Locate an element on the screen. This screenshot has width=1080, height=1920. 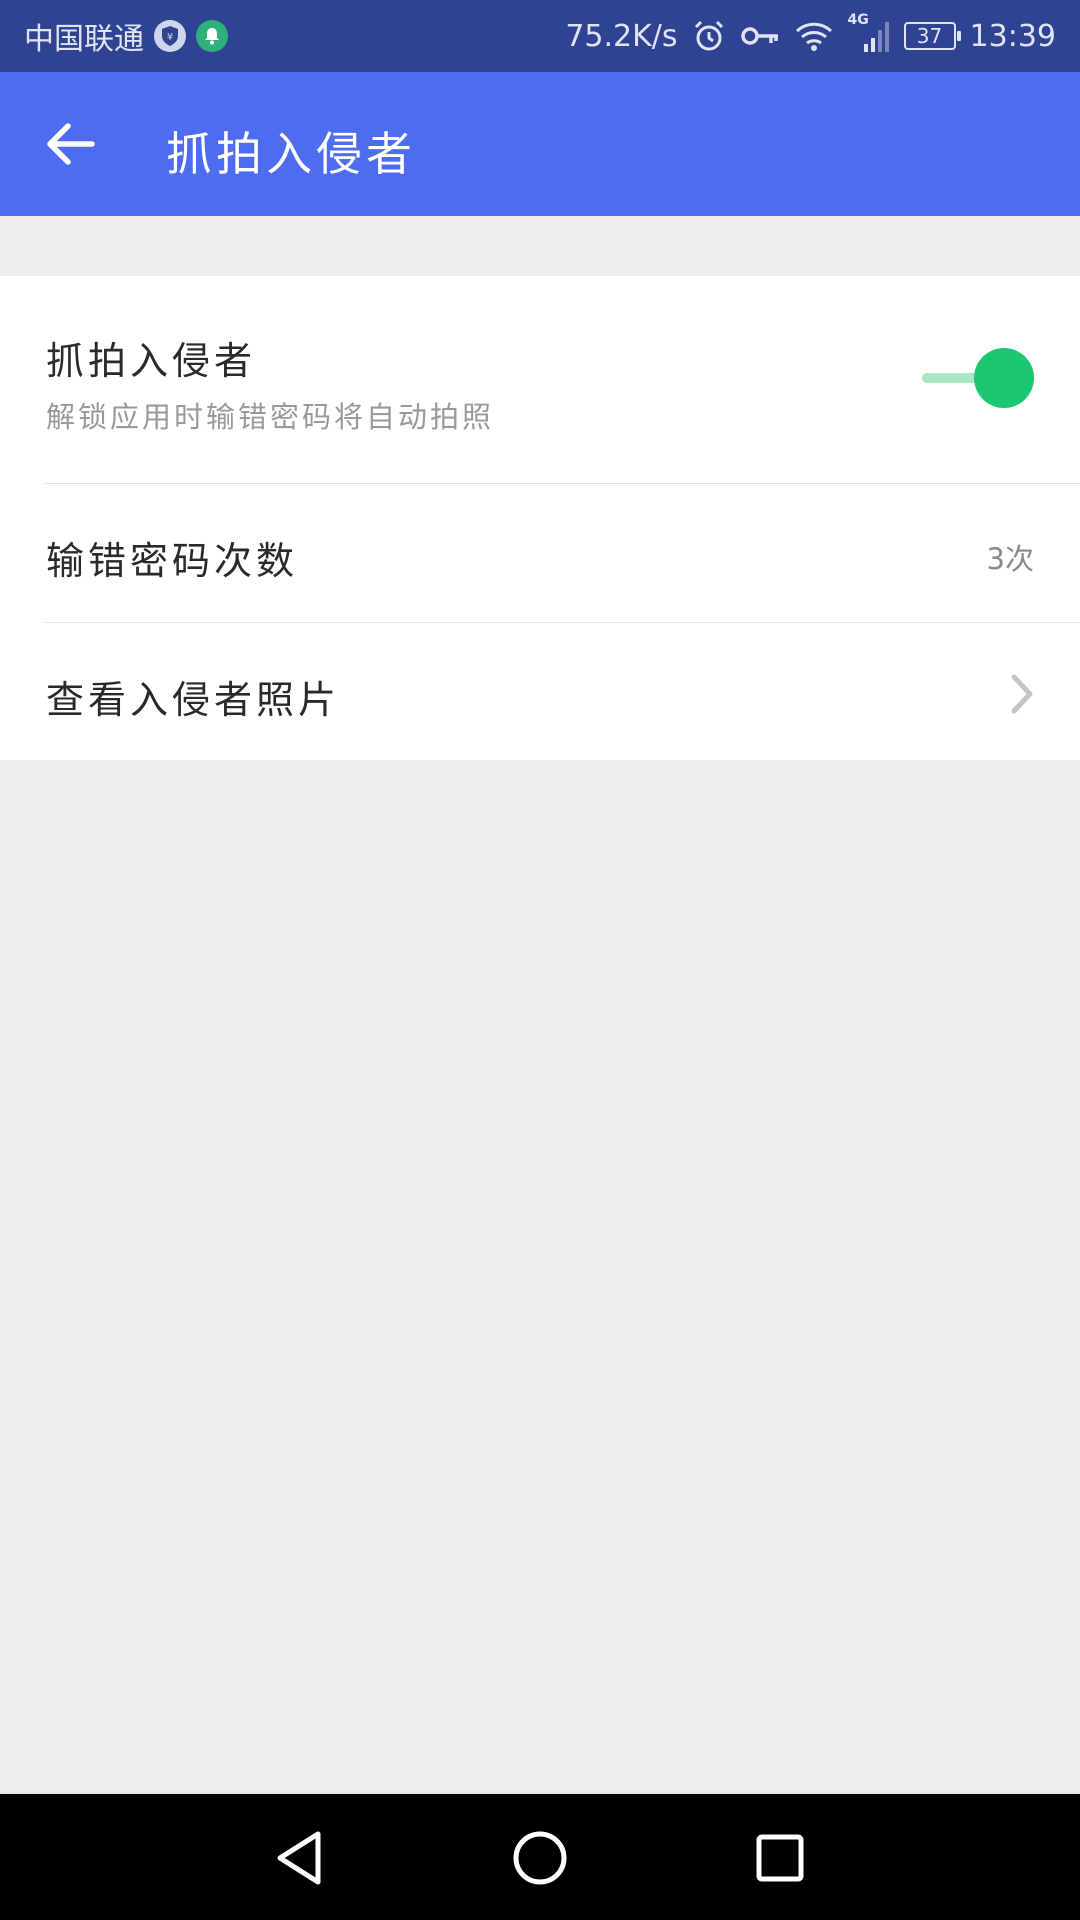
view-photos-row: 查看入侵者照片 is located at coordinates (540, 691).